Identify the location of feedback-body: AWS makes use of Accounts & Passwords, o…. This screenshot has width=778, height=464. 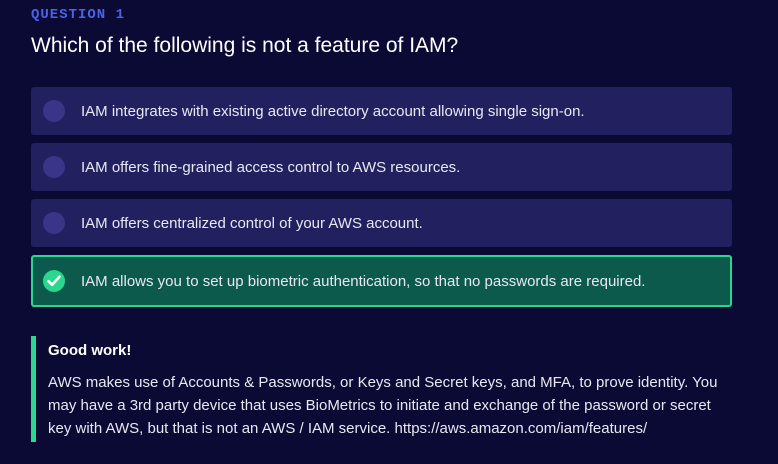
(383, 405).